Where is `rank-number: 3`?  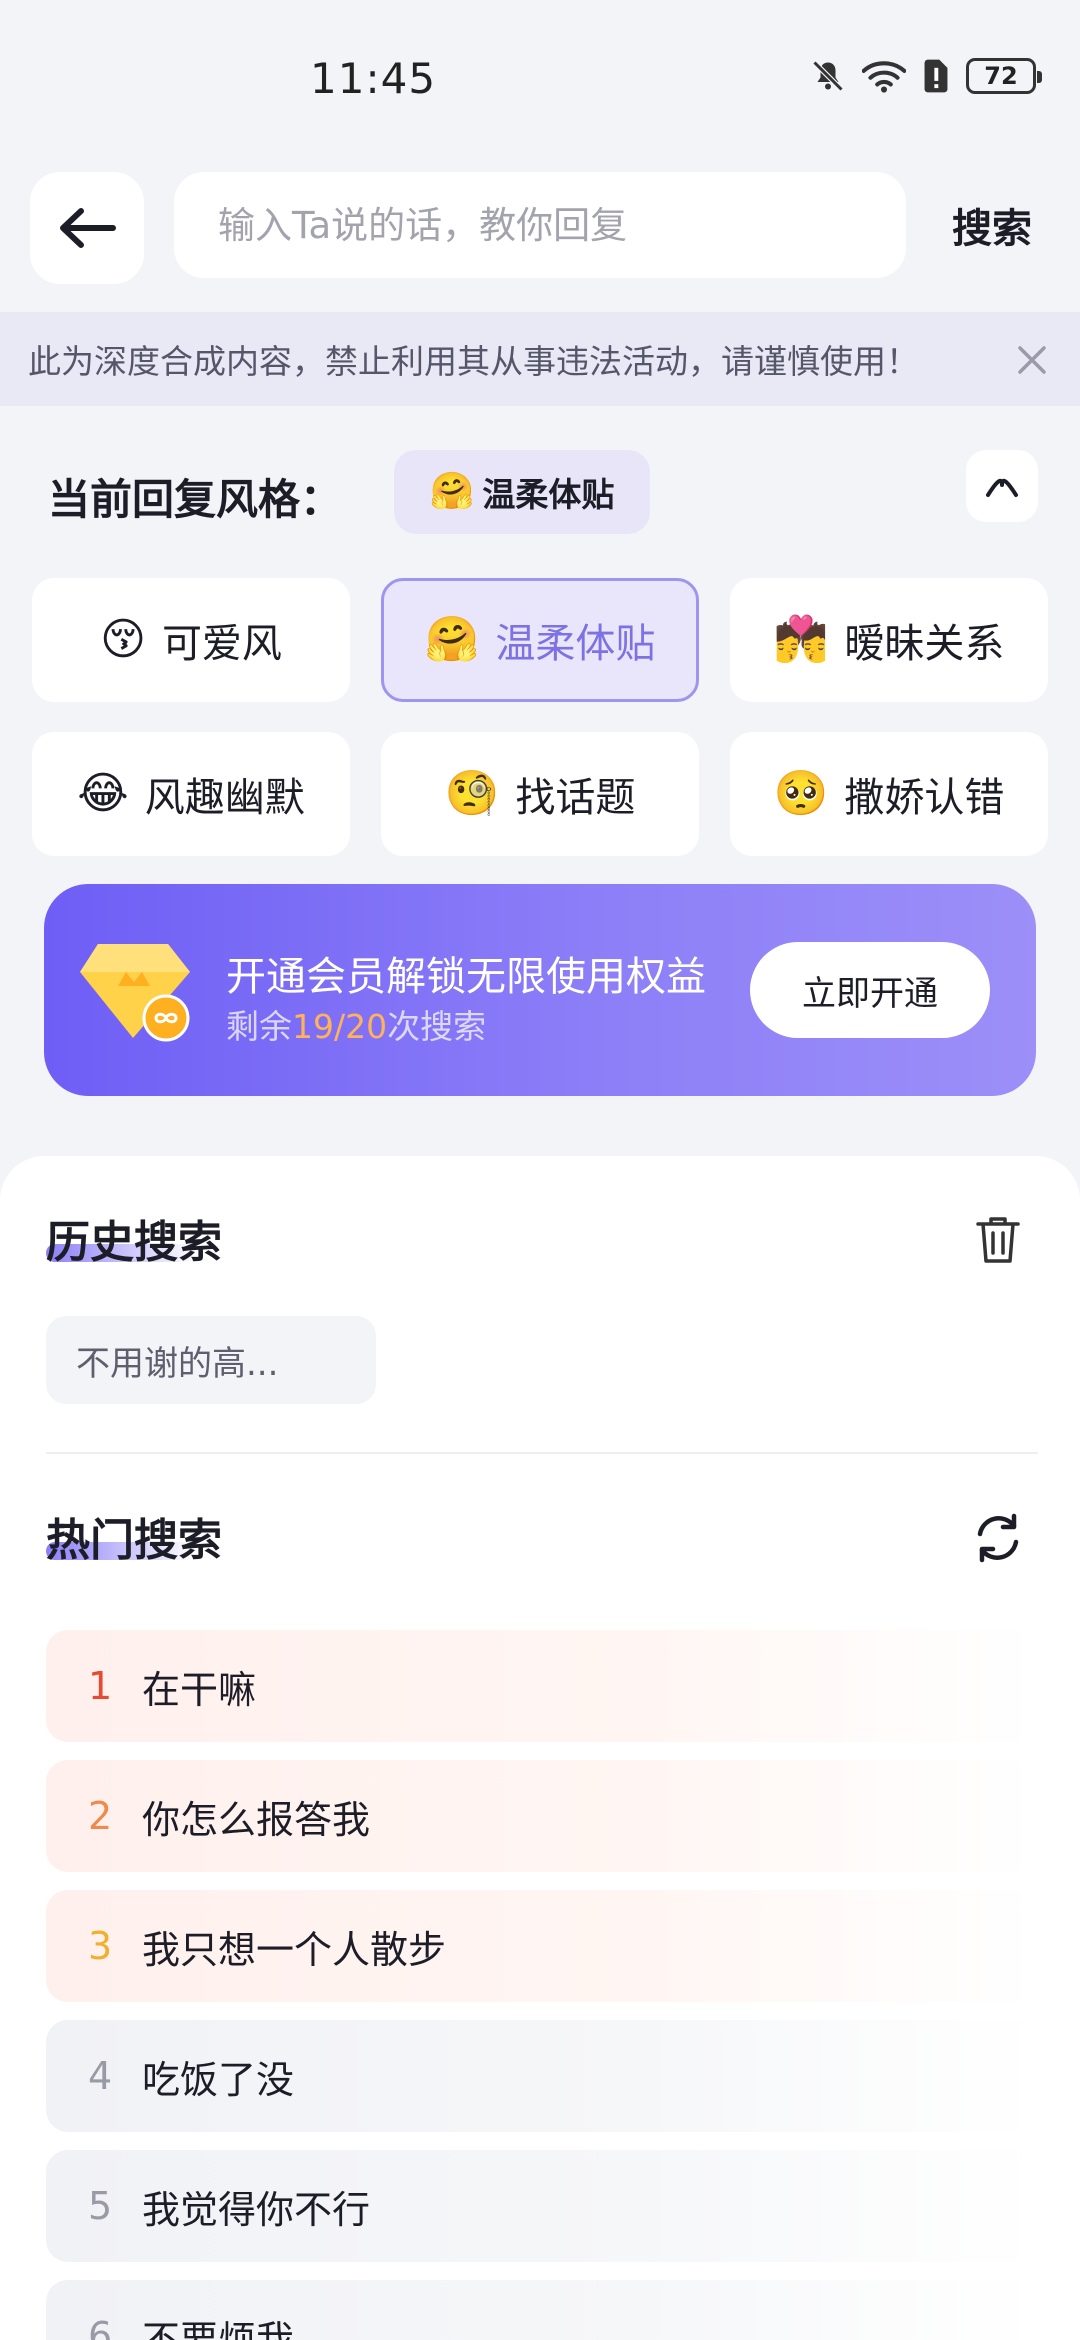 rank-number: 3 is located at coordinates (100, 1946).